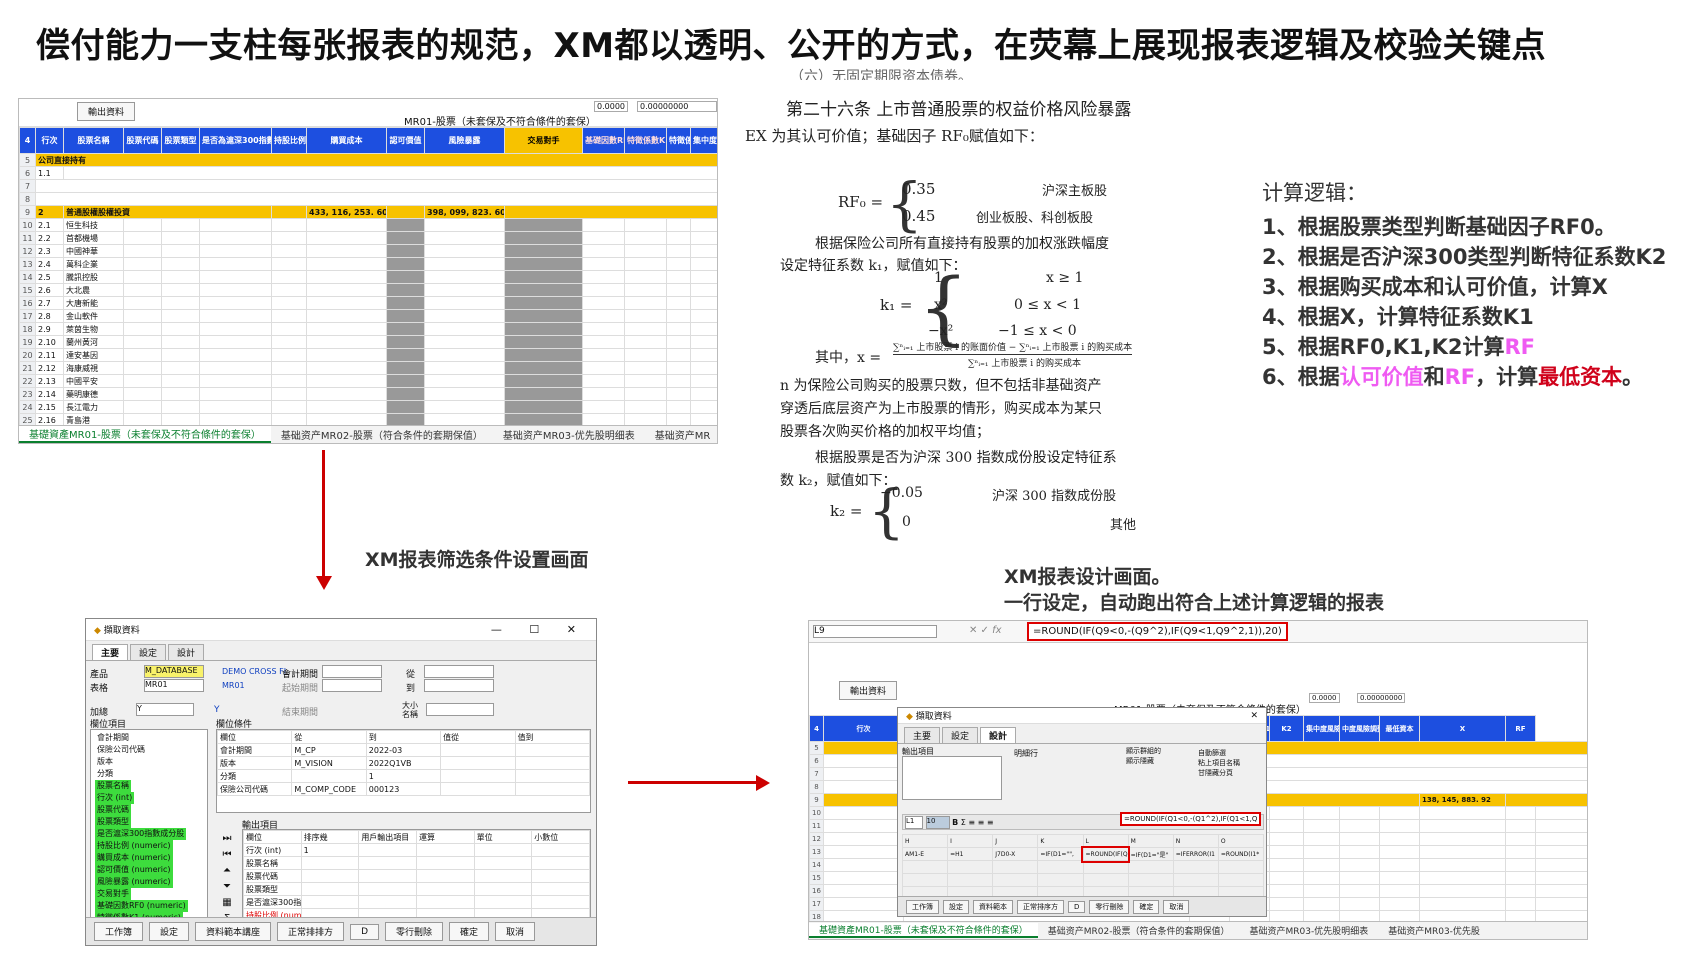 This screenshot has width=1706, height=963. I want to click on output-row: 是否滬深300指數成份股, so click(416, 902).